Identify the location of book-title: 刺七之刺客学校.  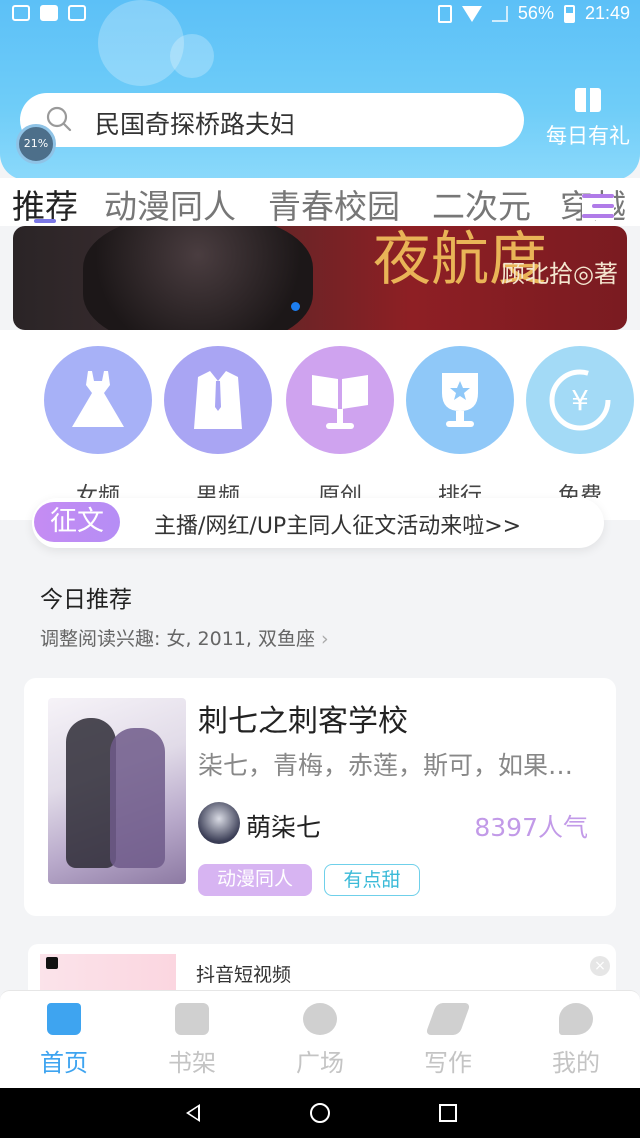
(303, 718).